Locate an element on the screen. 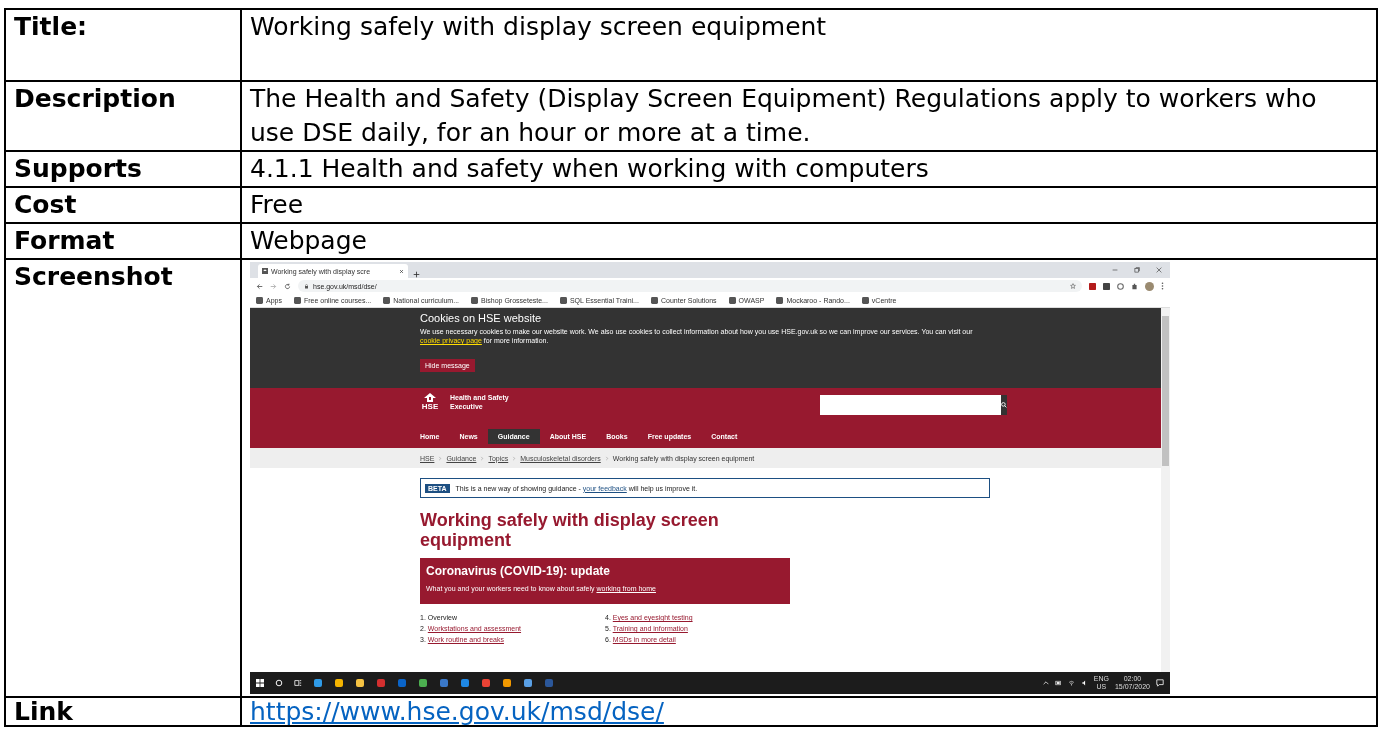 Image resolution: width=1381 pixels, height=742 pixels. lock-icon is located at coordinates (306, 286).